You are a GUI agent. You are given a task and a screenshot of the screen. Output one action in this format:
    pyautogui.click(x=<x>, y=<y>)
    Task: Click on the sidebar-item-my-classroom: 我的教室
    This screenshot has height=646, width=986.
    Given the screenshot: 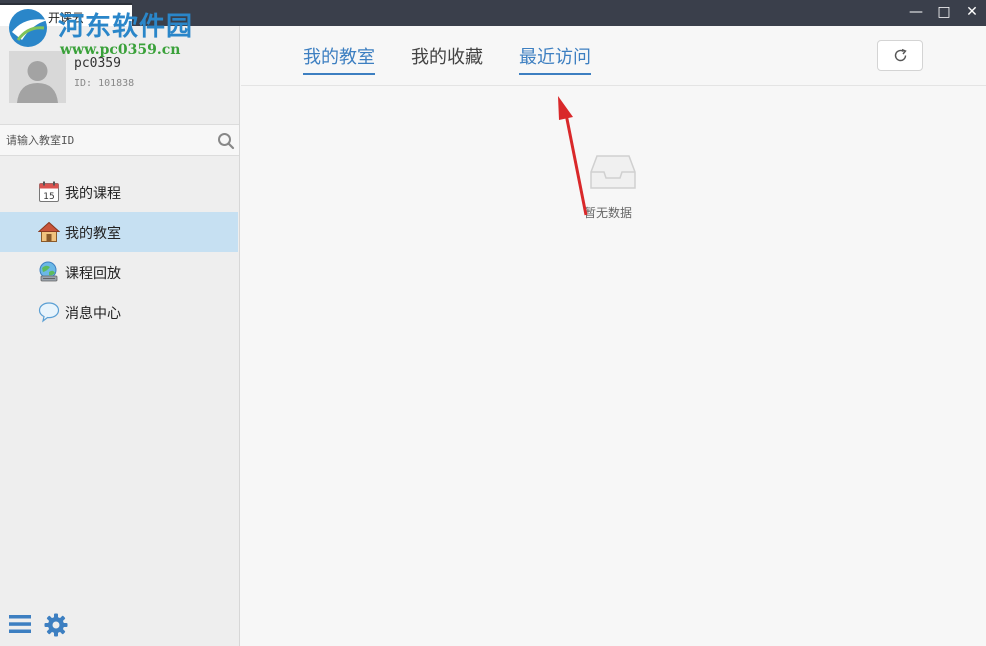 What is the action you would take?
    pyautogui.click(x=119, y=232)
    